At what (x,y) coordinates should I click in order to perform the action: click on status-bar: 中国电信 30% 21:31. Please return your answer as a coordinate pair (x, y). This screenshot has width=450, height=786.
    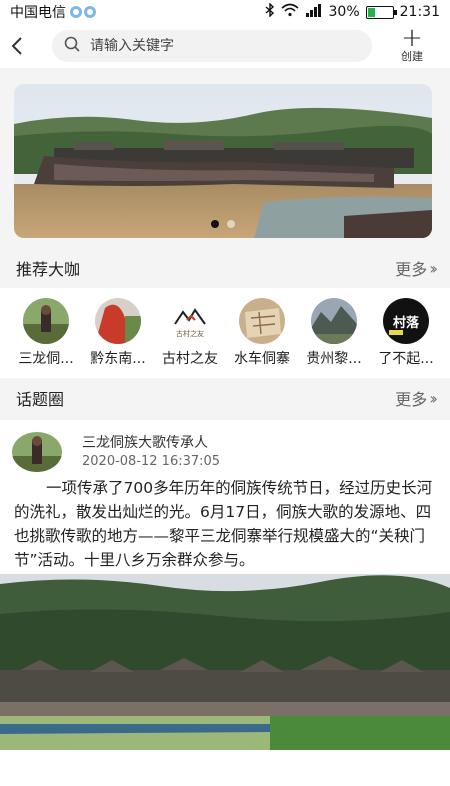
    Looking at the image, I should click on (225, 12).